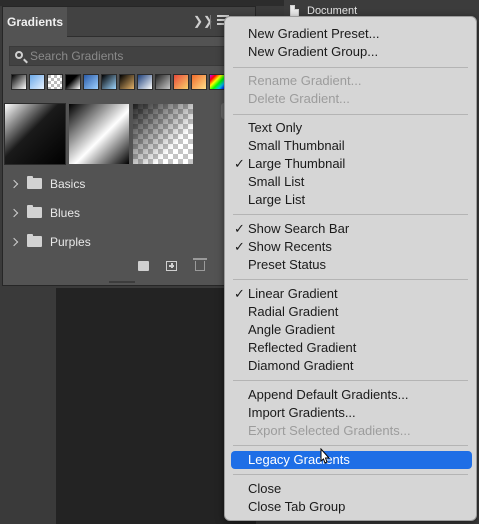 The height and width of the screenshot is (524, 479). What do you see at coordinates (277, 199) in the screenshot?
I see `menu-item-label: Large List` at bounding box center [277, 199].